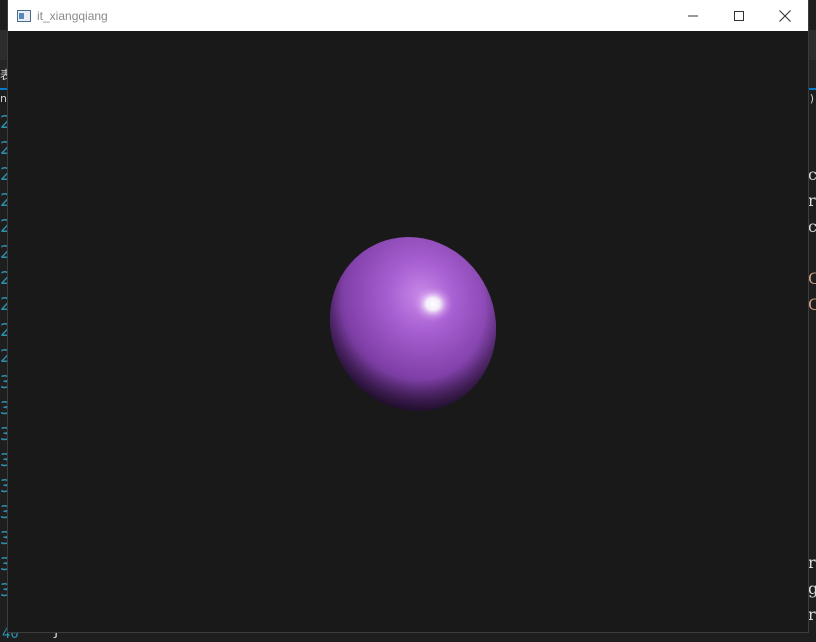 The width and height of the screenshot is (816, 642). What do you see at coordinates (3, 98) in the screenshot?
I see `editor-breadcrumb-fragment: n` at bounding box center [3, 98].